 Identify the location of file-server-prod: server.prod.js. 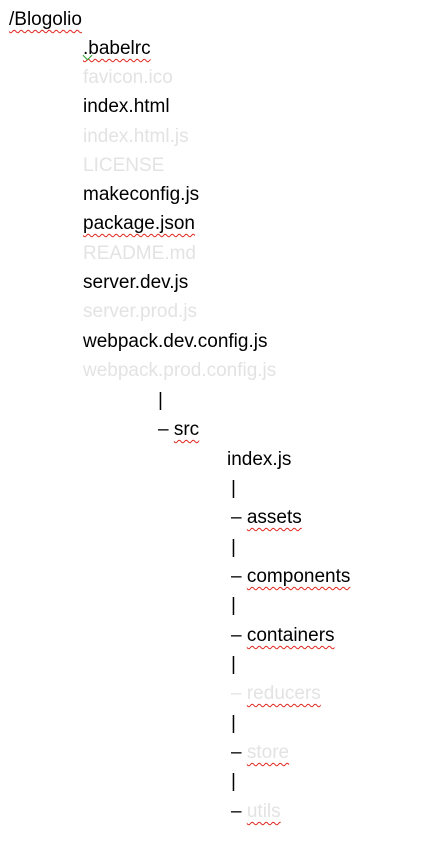
(140, 312).